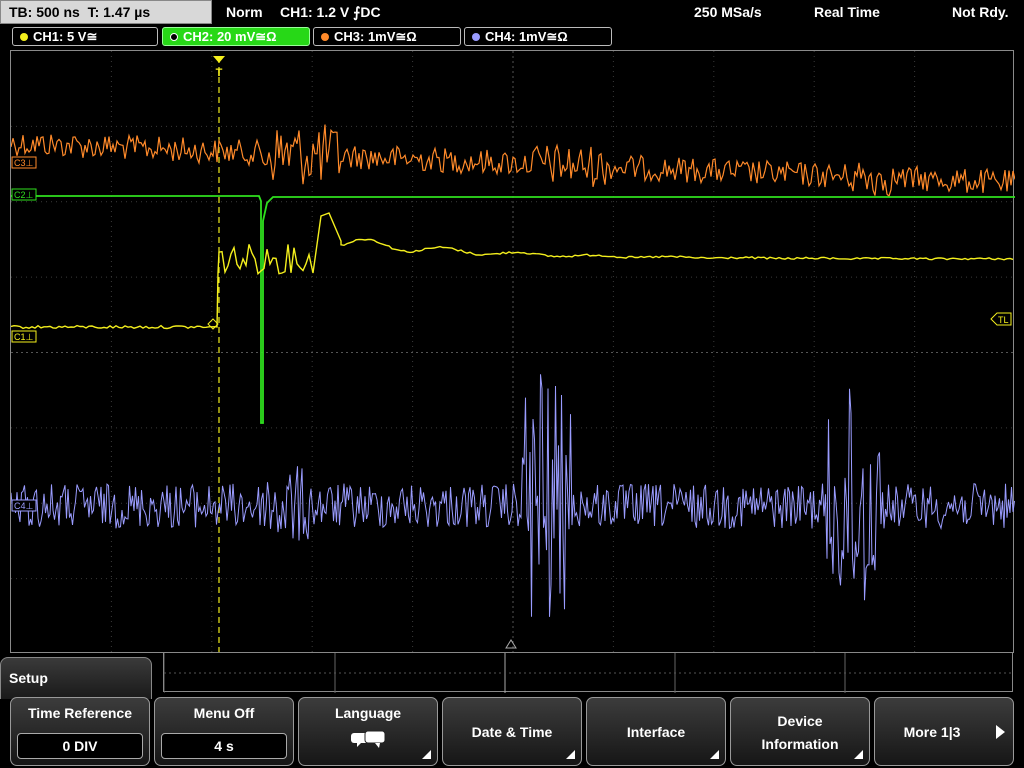 Image resolution: width=1024 pixels, height=768 pixels. Describe the element at coordinates (368, 713) in the screenshot. I see `language-label: Language` at that location.